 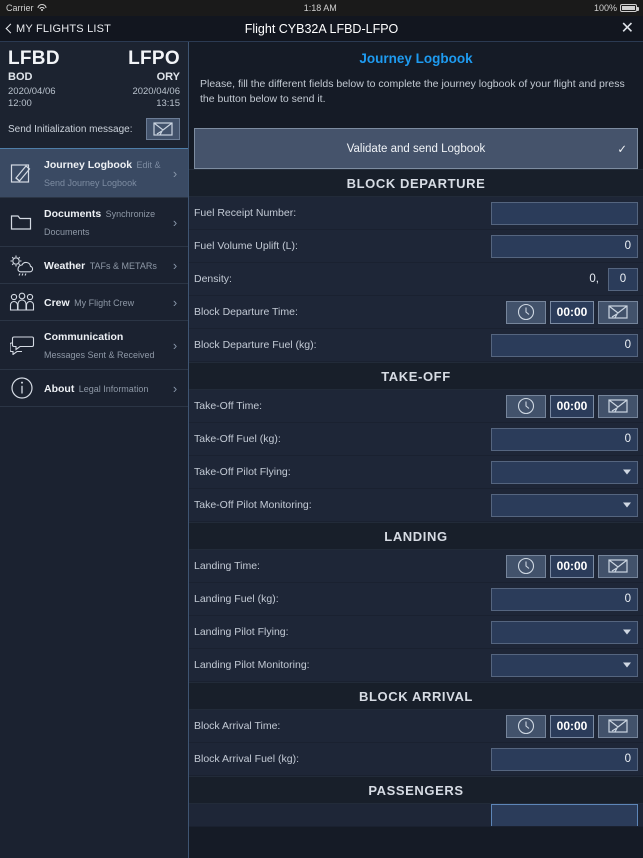 What do you see at coordinates (564, 246) in the screenshot?
I see `fuel-volume-uplift-input: 0` at bounding box center [564, 246].